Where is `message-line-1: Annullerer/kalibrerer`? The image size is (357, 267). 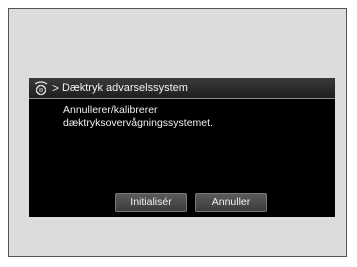 message-line-1: Annullerer/kalibrerer is located at coordinates (110, 110).